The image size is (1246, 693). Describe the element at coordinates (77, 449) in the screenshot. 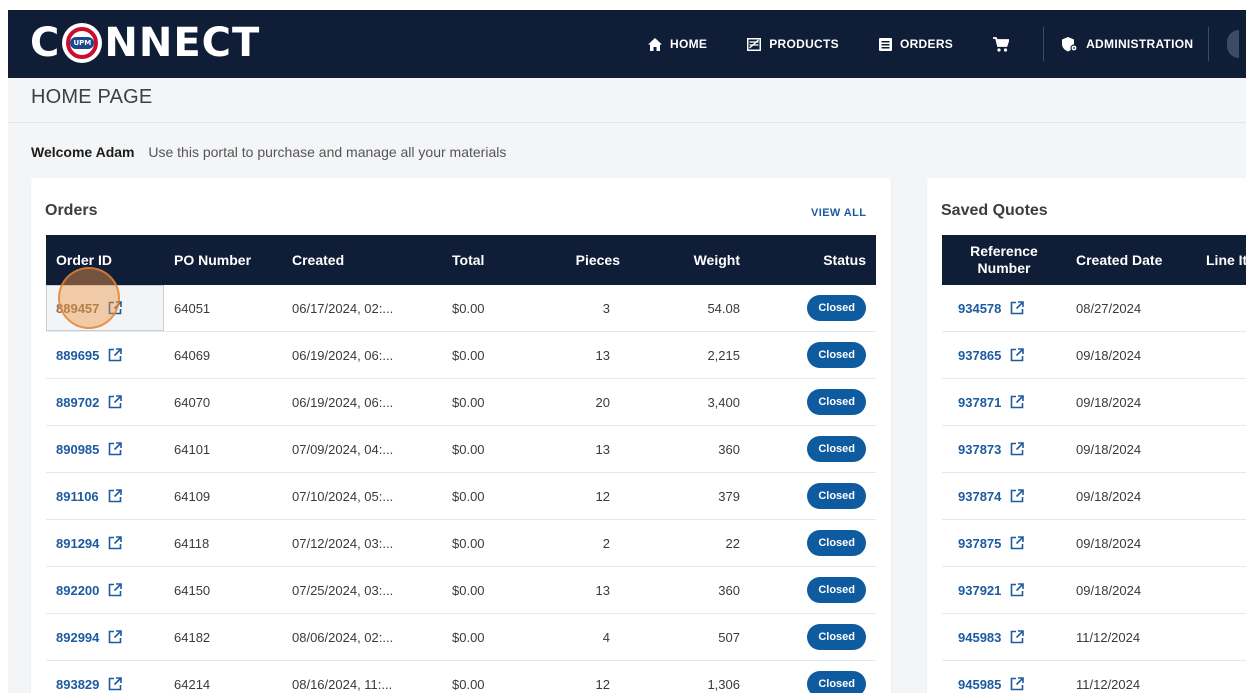

I see `order-id-text: 890985` at that location.